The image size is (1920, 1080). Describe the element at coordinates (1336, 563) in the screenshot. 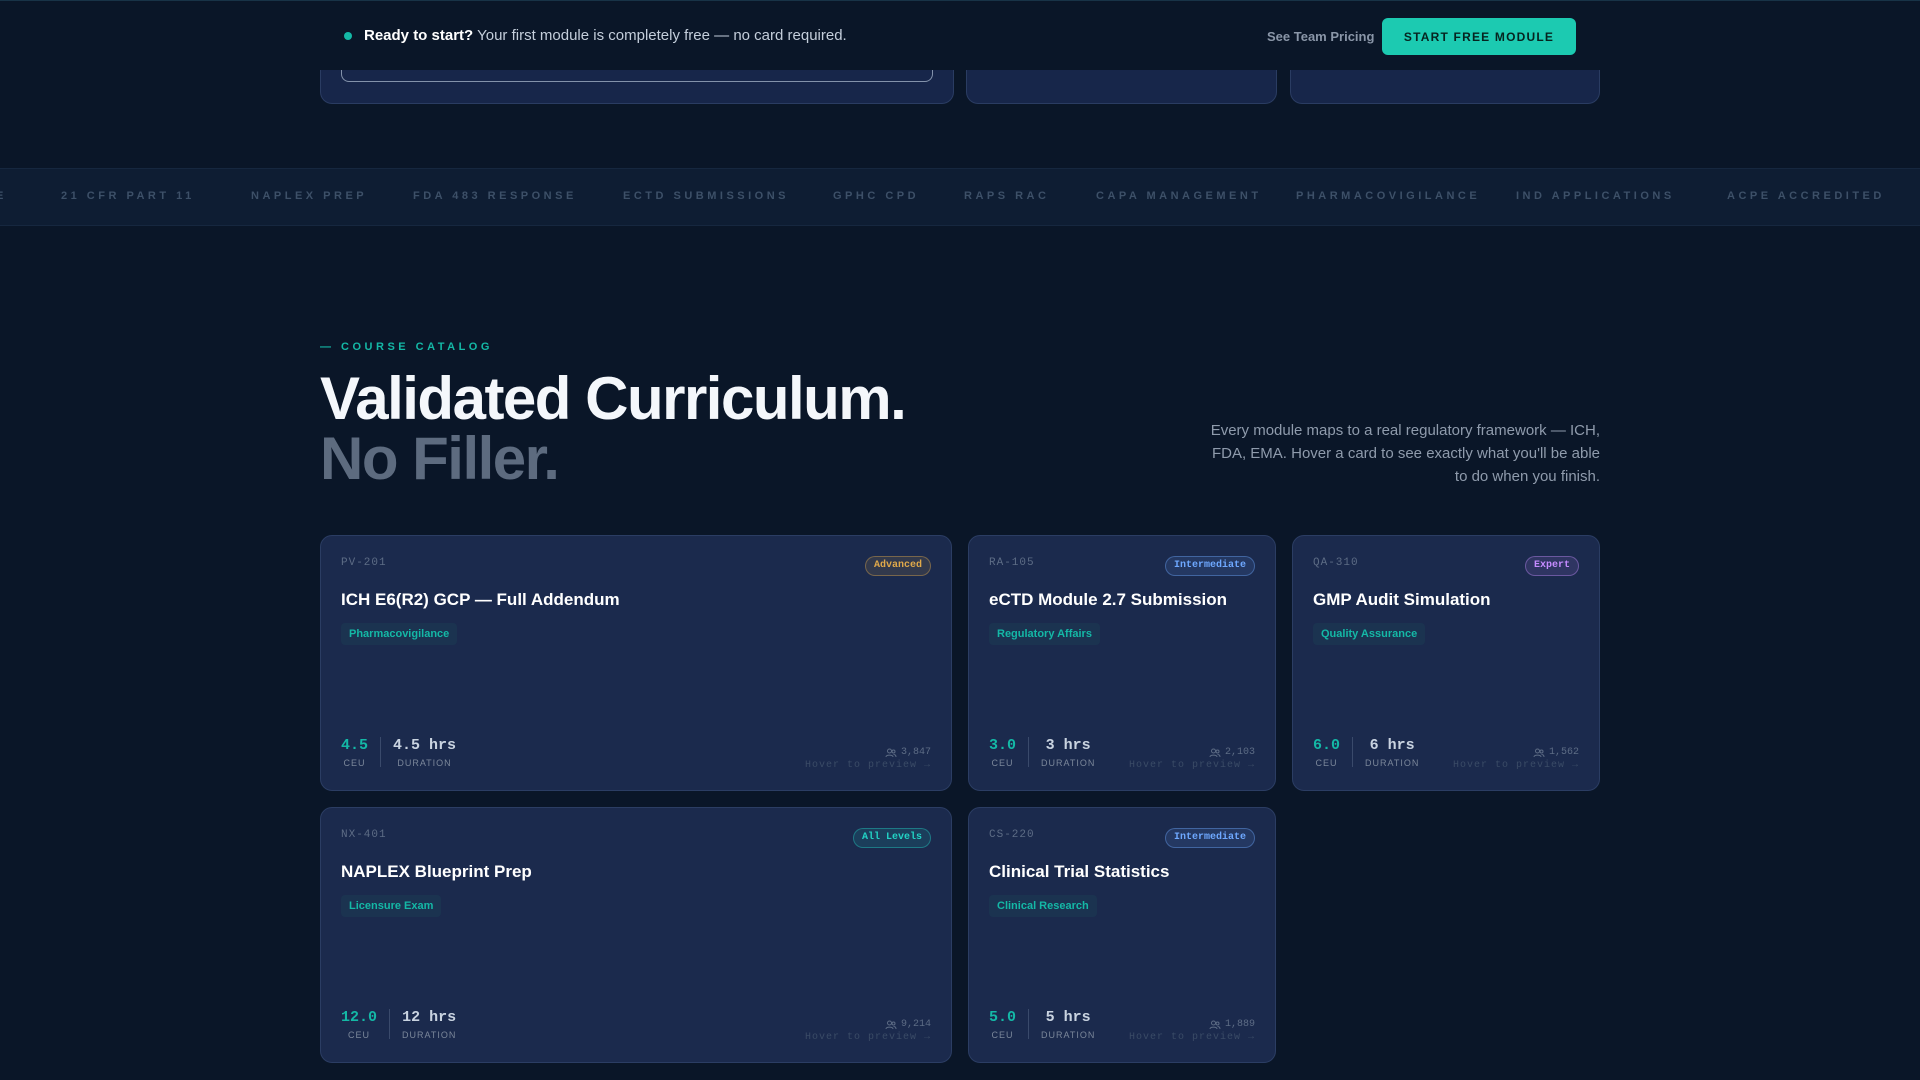

I see `course-code: QA-310` at that location.